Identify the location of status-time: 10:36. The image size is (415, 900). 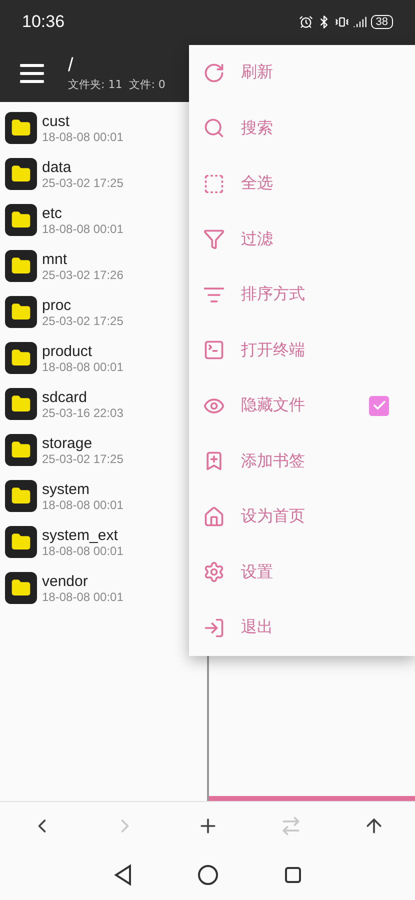
(43, 22).